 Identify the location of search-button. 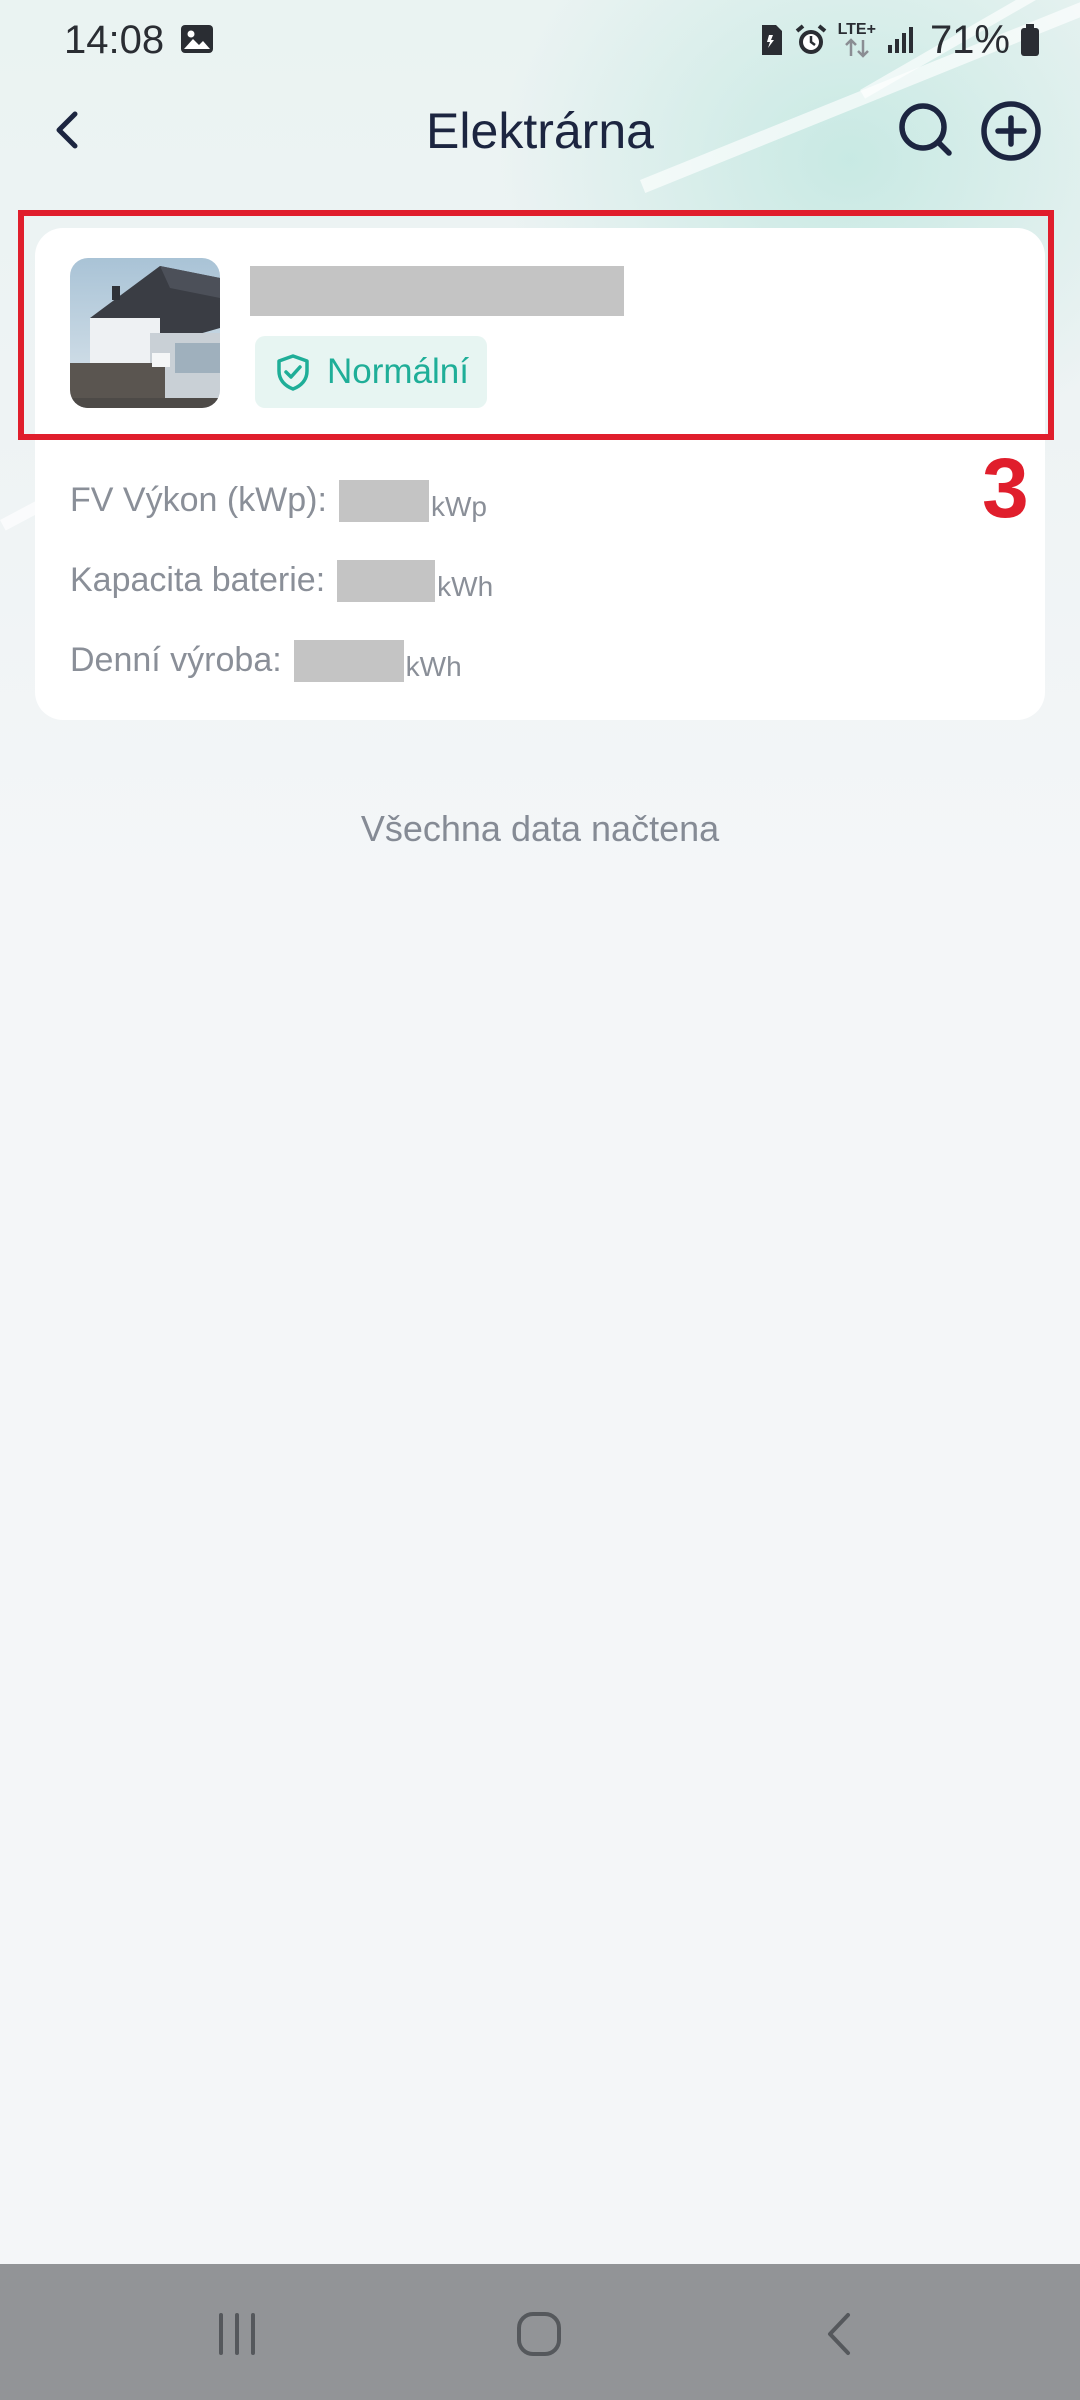
(926, 130).